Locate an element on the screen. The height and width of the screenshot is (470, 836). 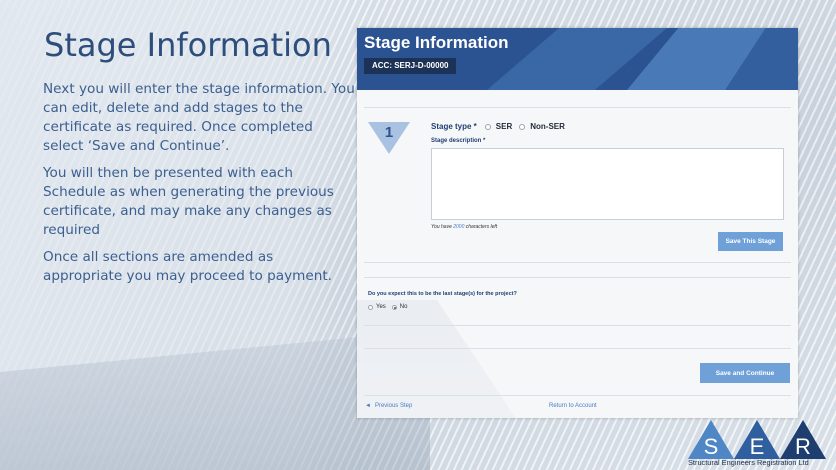
stage-description-label: Stage description * is located at coordinates (458, 141).